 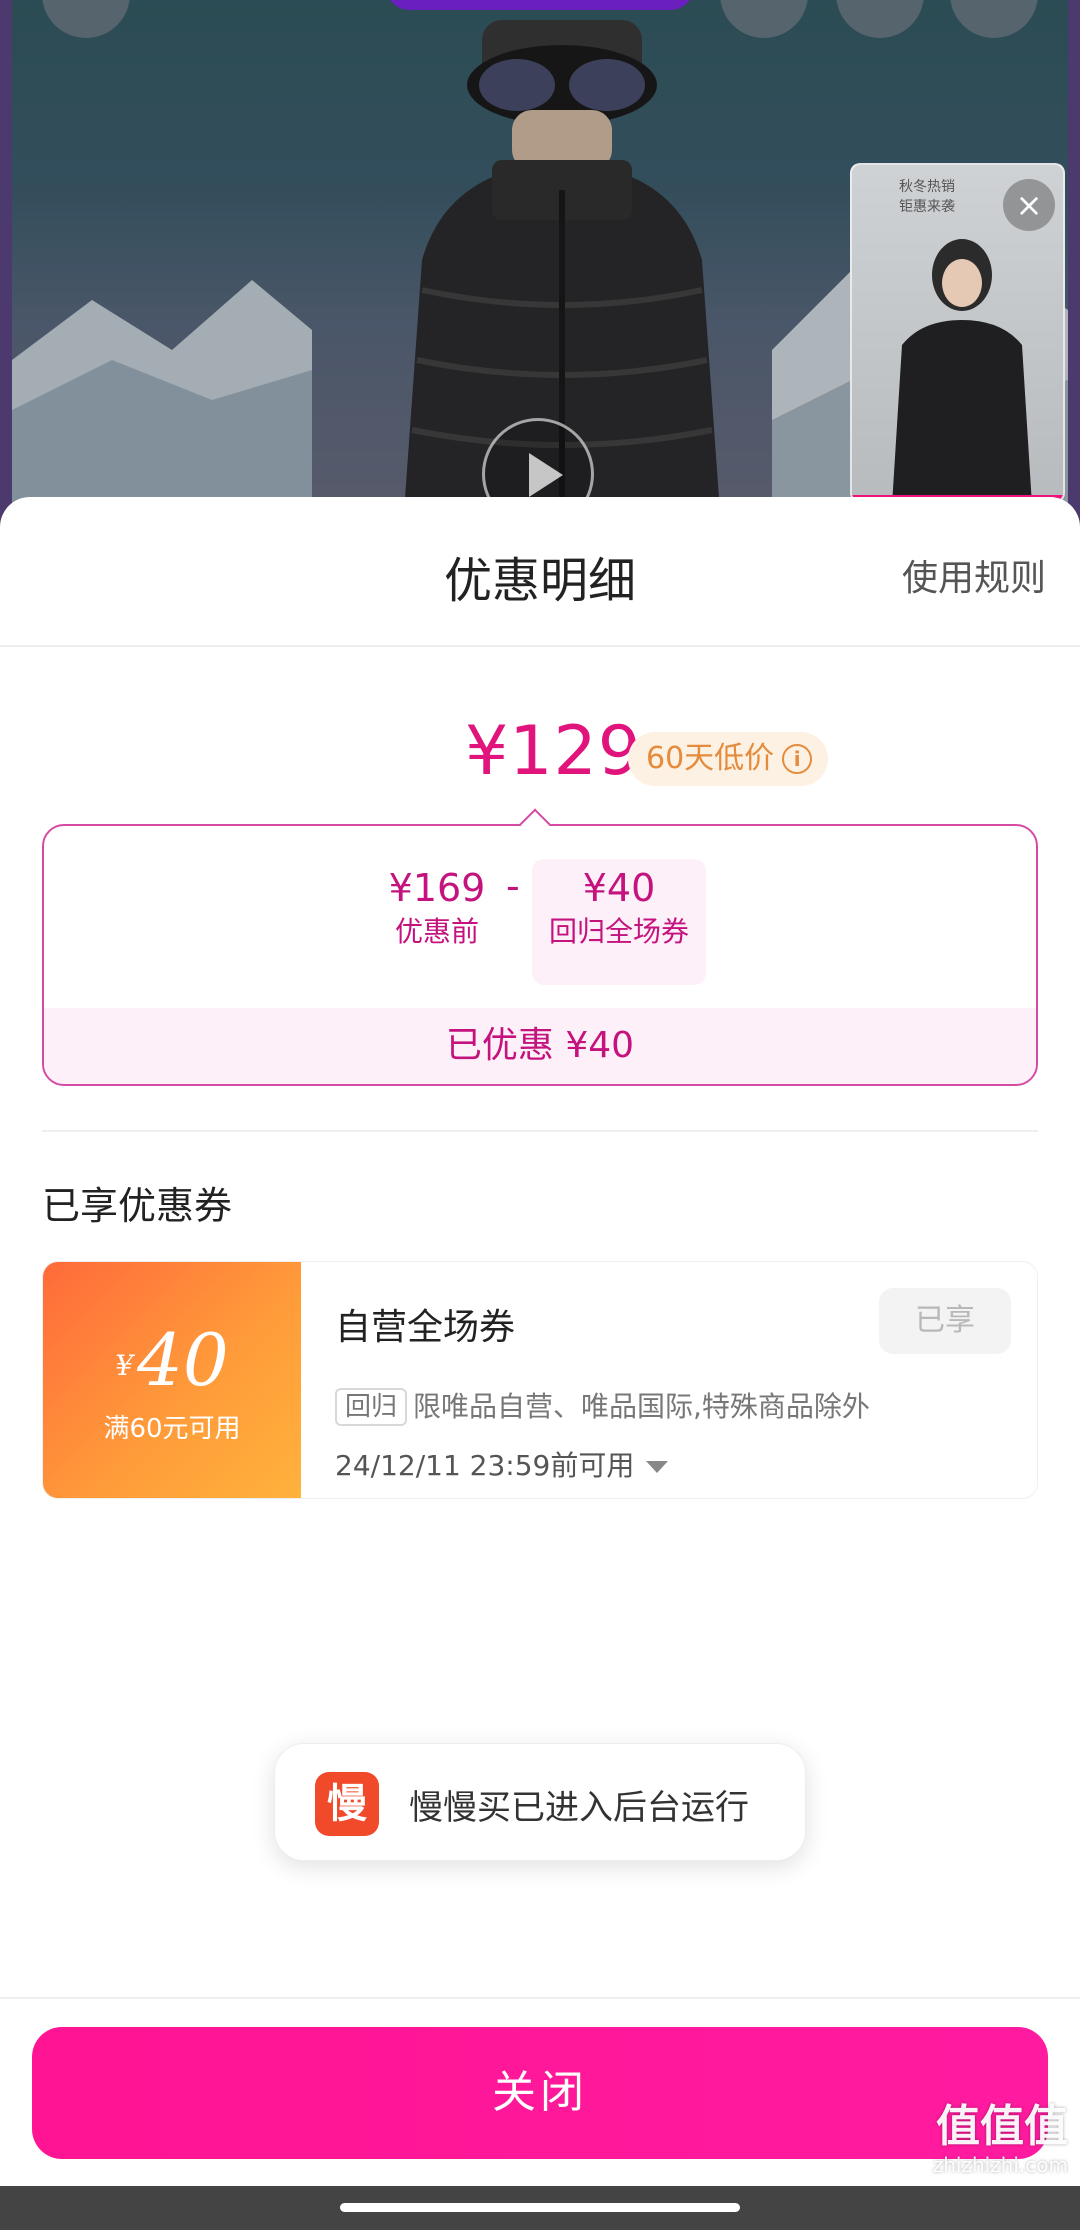 I want to click on mini-video-person, so click(x=962, y=370).